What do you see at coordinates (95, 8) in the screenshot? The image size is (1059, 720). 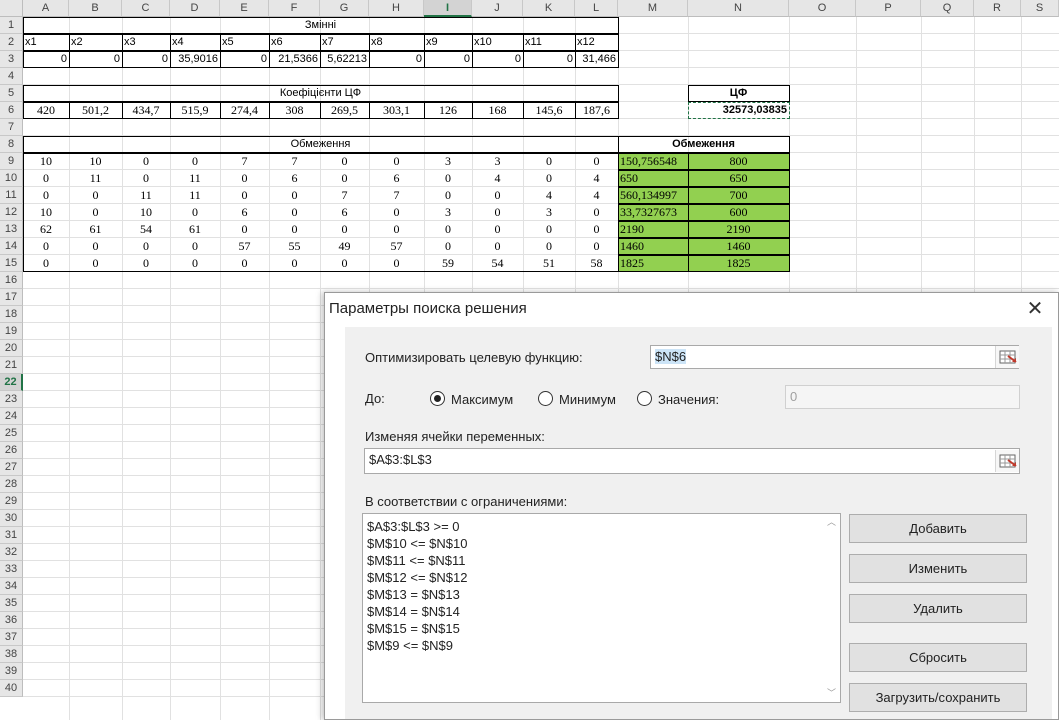 I see `column-header-b: B` at bounding box center [95, 8].